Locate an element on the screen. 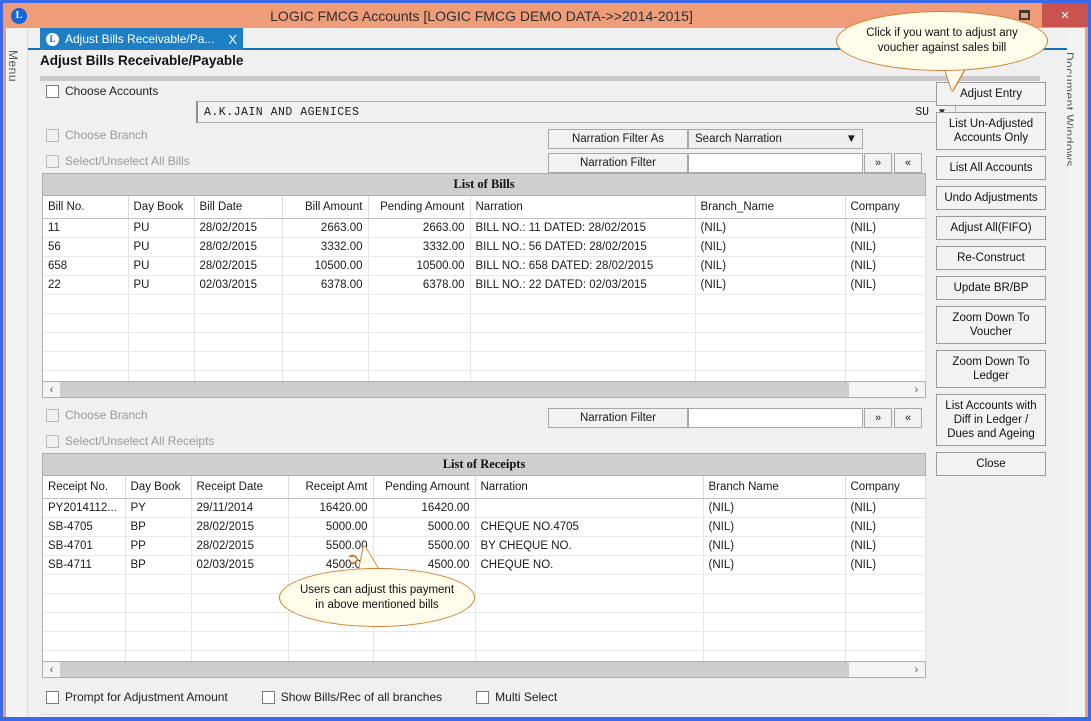 The width and height of the screenshot is (1091, 721). receipts-horizontal-scrollbar: ‹ › is located at coordinates (484, 669).